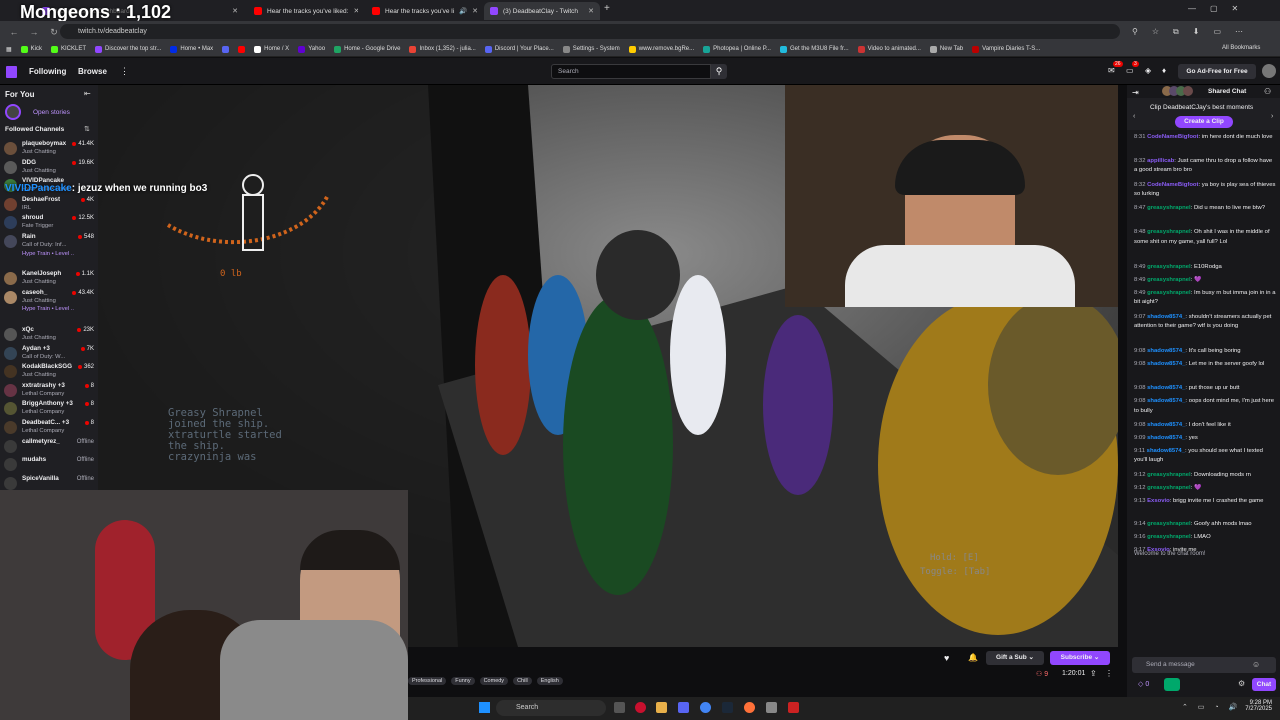 The width and height of the screenshot is (1280, 720). Describe the element at coordinates (1143, 684) in the screenshot. I see `channel-points-icon: ◇ 0` at that location.